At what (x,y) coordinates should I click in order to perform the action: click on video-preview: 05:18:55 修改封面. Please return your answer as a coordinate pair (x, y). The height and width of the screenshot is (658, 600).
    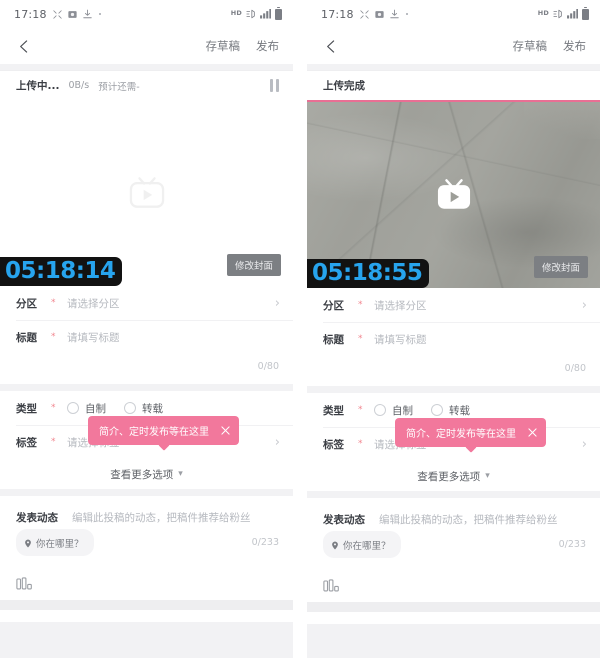
    Looking at the image, I should click on (453, 195).